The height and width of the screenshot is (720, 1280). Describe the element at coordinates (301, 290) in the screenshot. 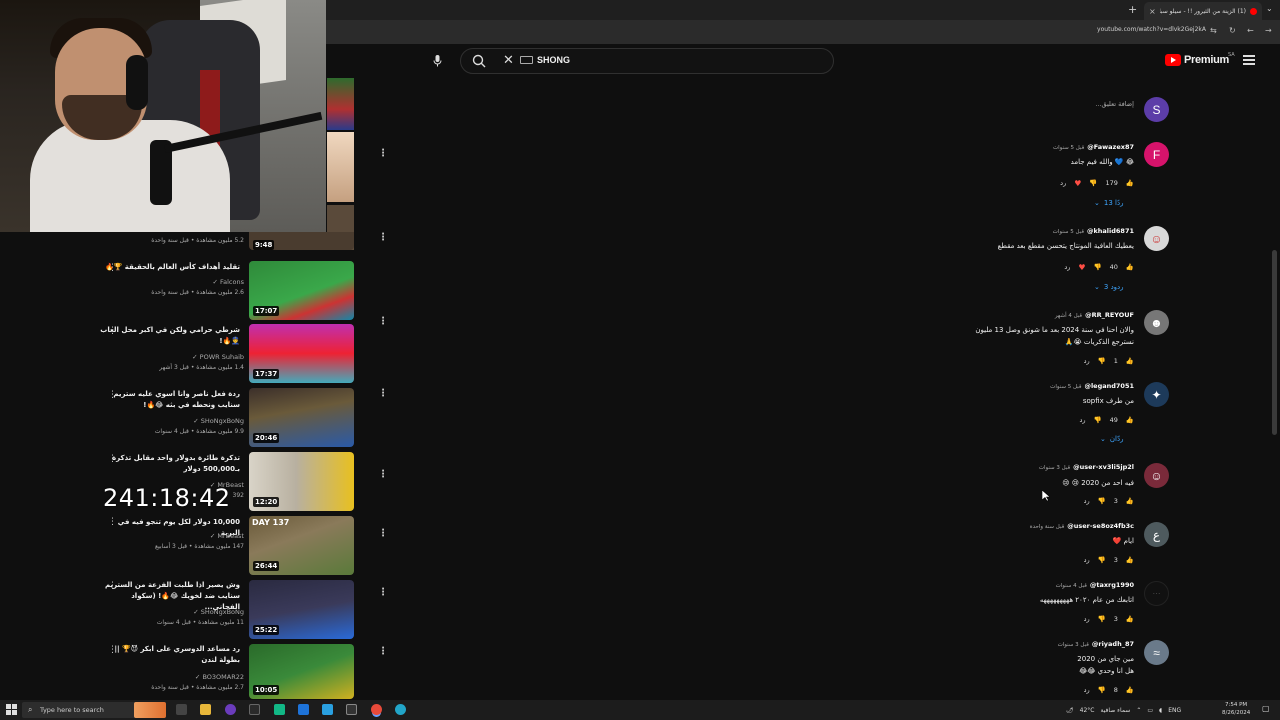

I see `video-thumbnail: 17:07` at that location.